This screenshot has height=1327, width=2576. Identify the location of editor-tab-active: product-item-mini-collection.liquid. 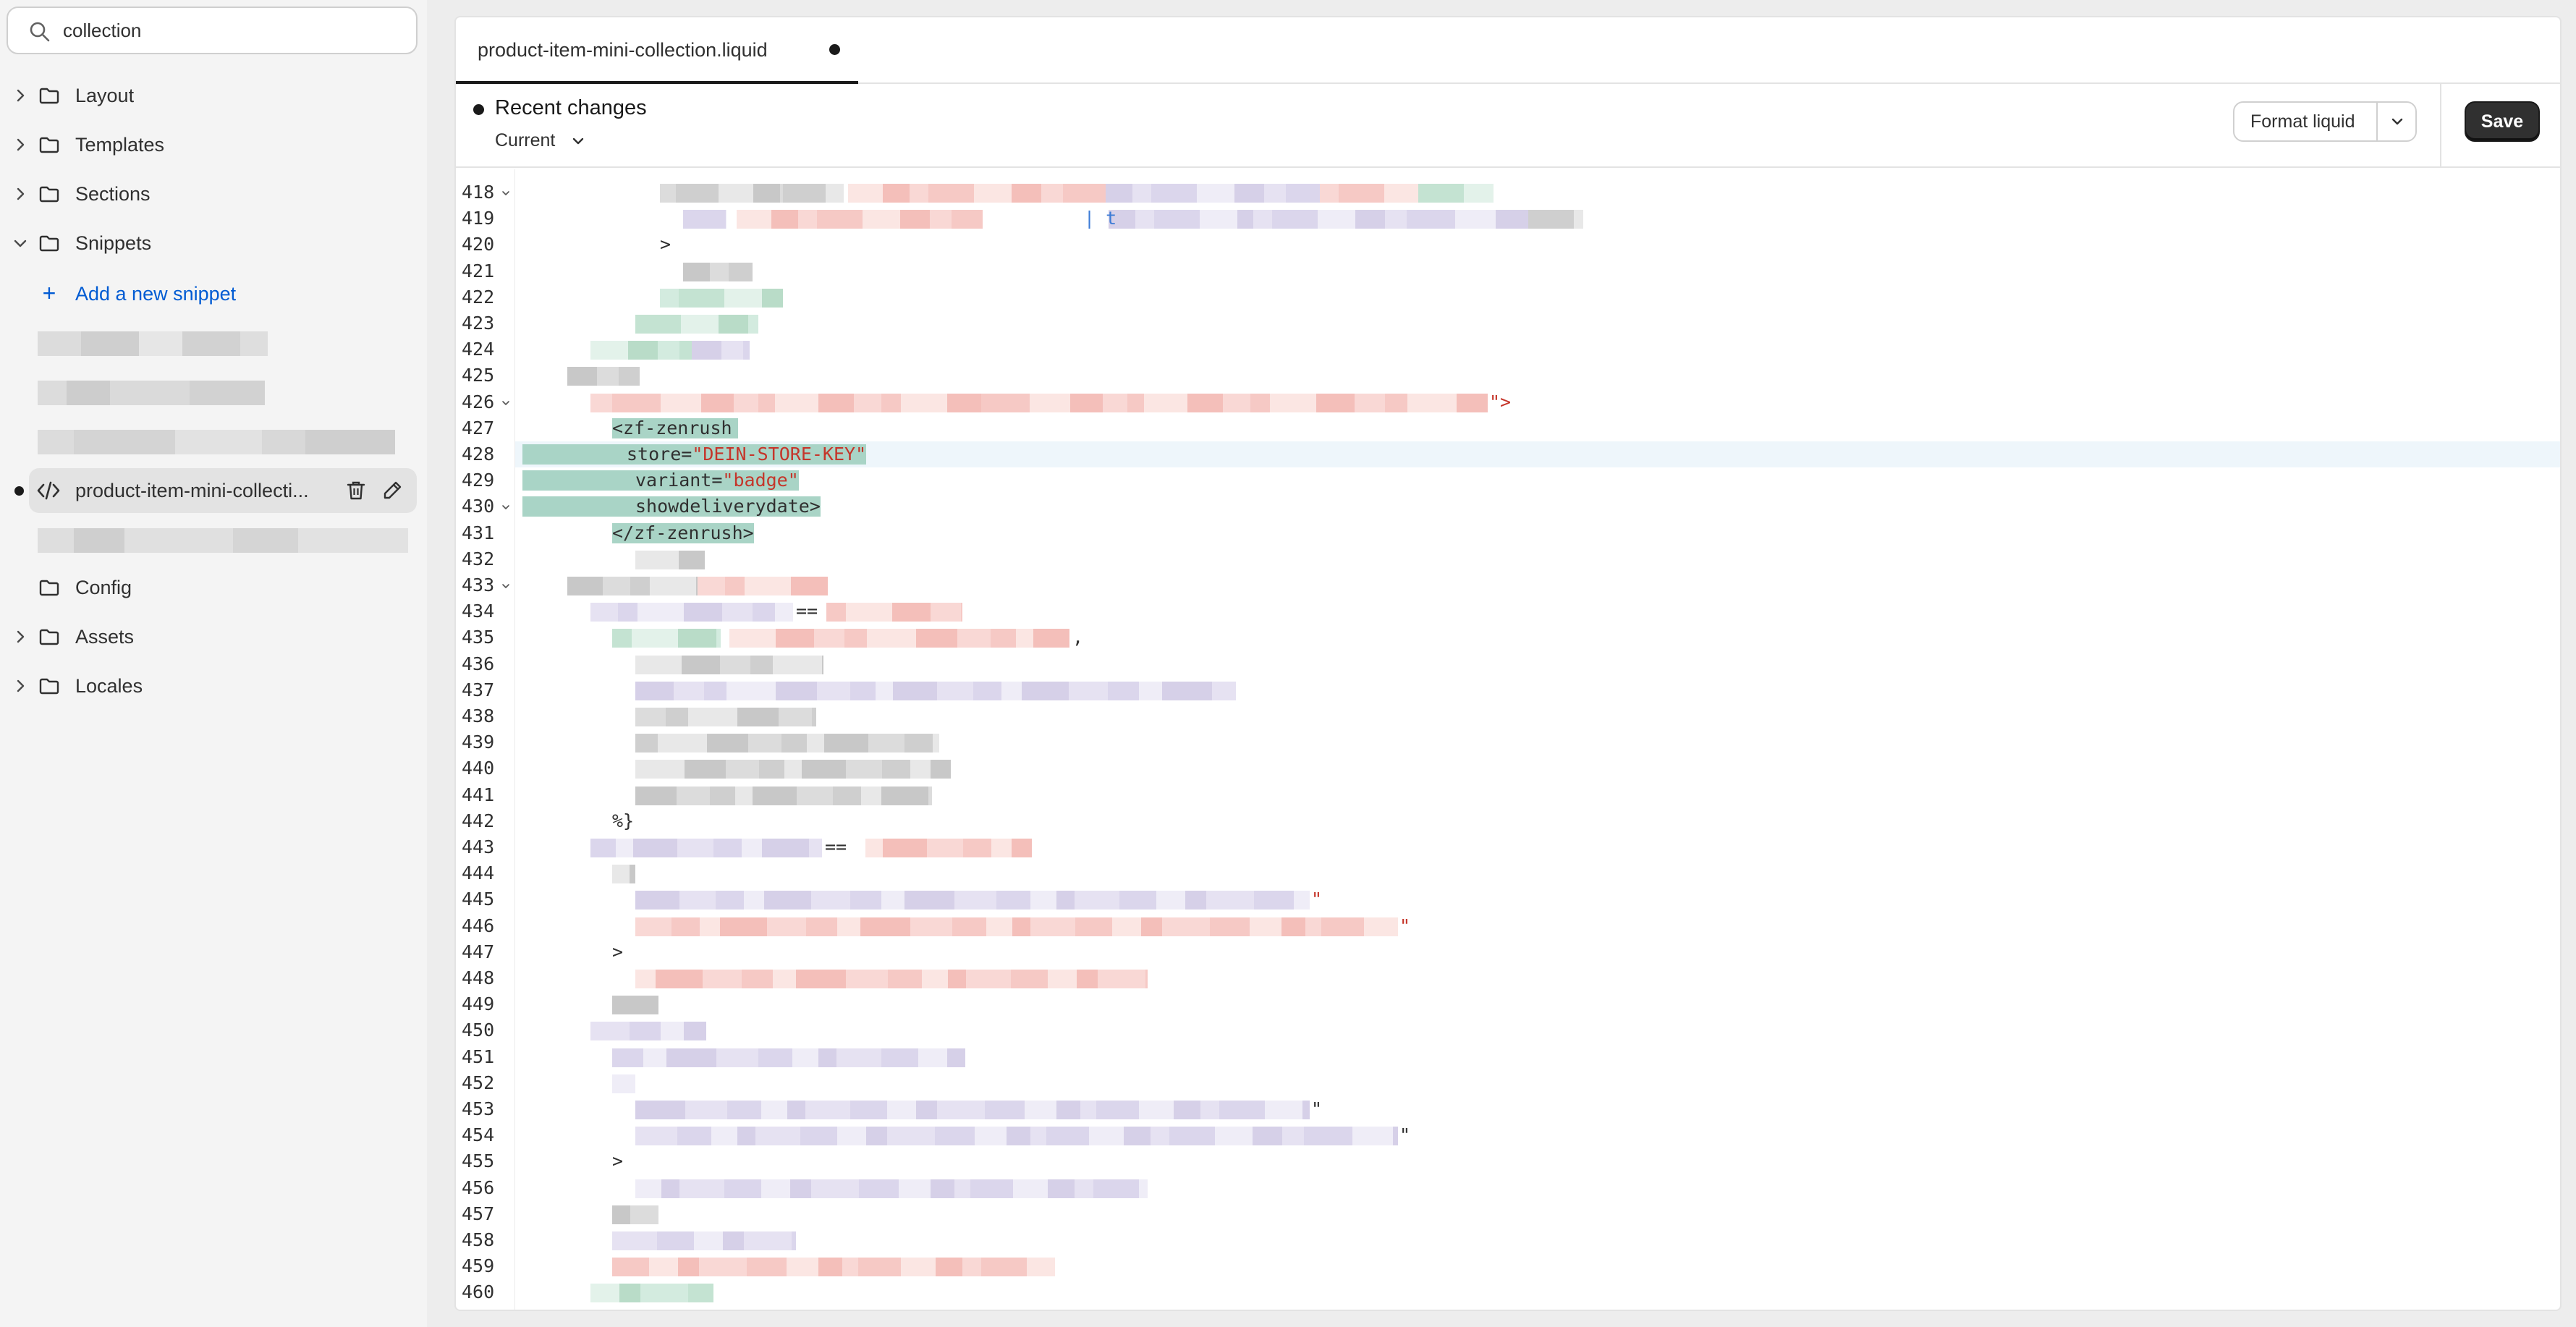
(657, 51).